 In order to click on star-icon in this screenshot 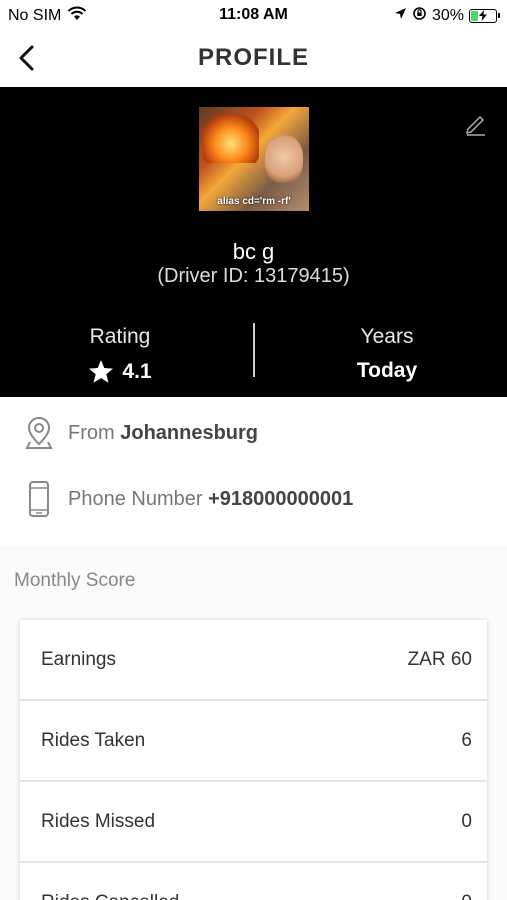, I will do `click(101, 371)`.